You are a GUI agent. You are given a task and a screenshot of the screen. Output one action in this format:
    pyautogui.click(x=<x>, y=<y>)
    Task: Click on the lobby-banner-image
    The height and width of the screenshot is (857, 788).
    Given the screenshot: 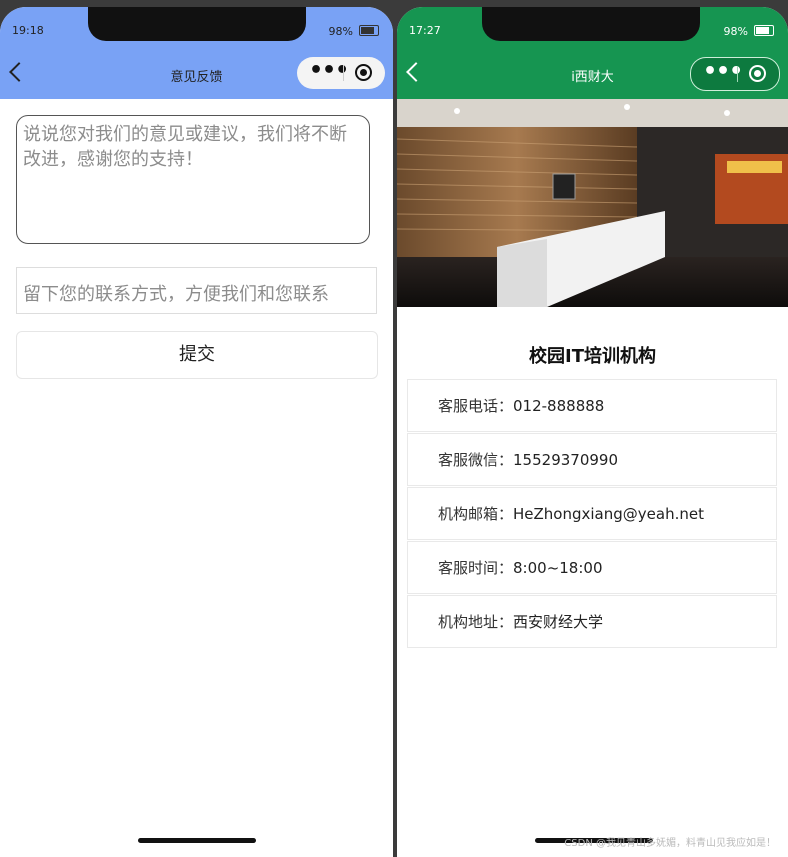 What is the action you would take?
    pyautogui.click(x=592, y=203)
    